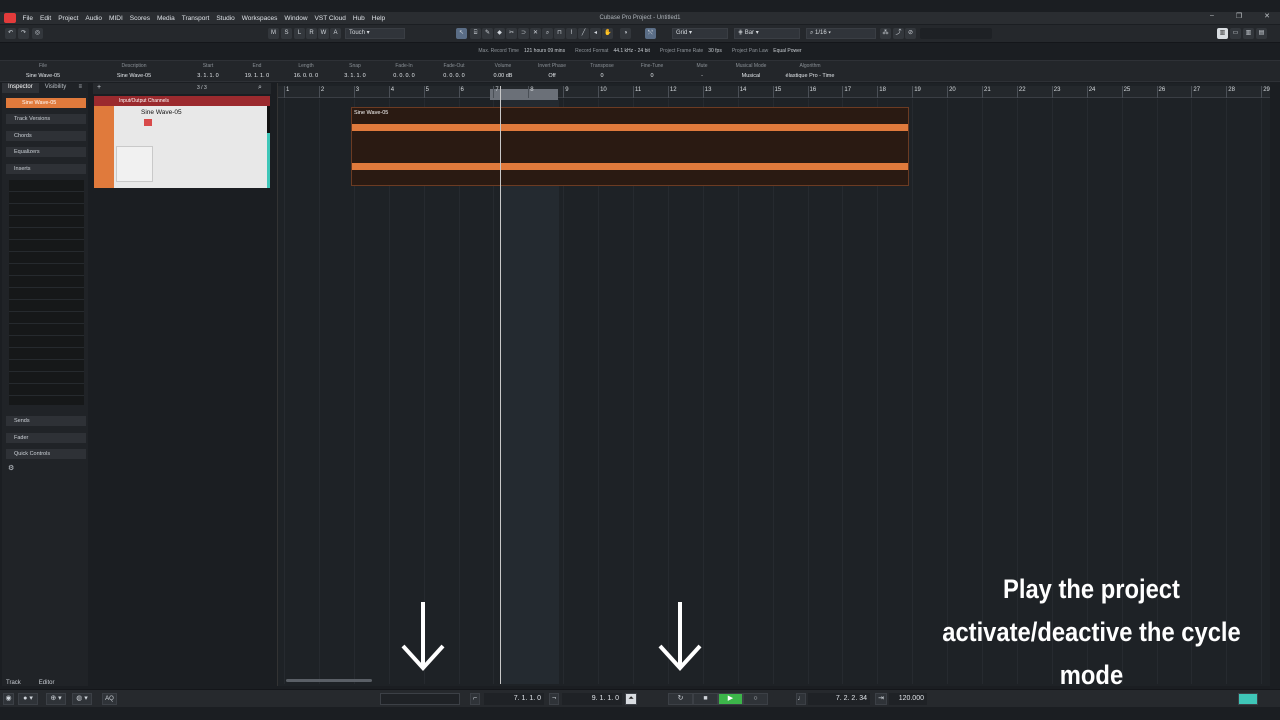  I want to click on mute-button: M, so click(273, 33).